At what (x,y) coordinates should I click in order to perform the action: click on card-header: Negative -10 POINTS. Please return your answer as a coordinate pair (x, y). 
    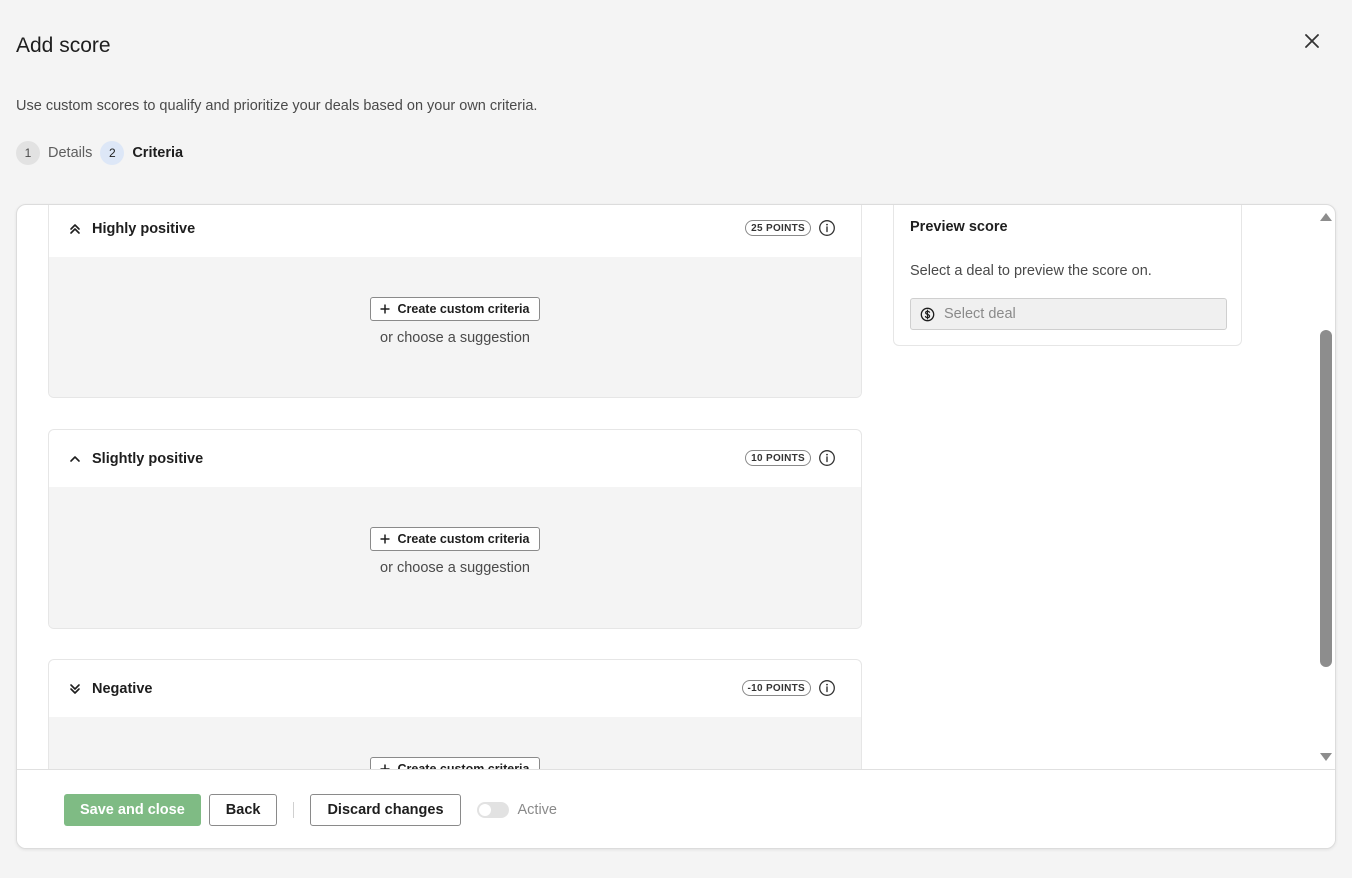
    Looking at the image, I should click on (455, 688).